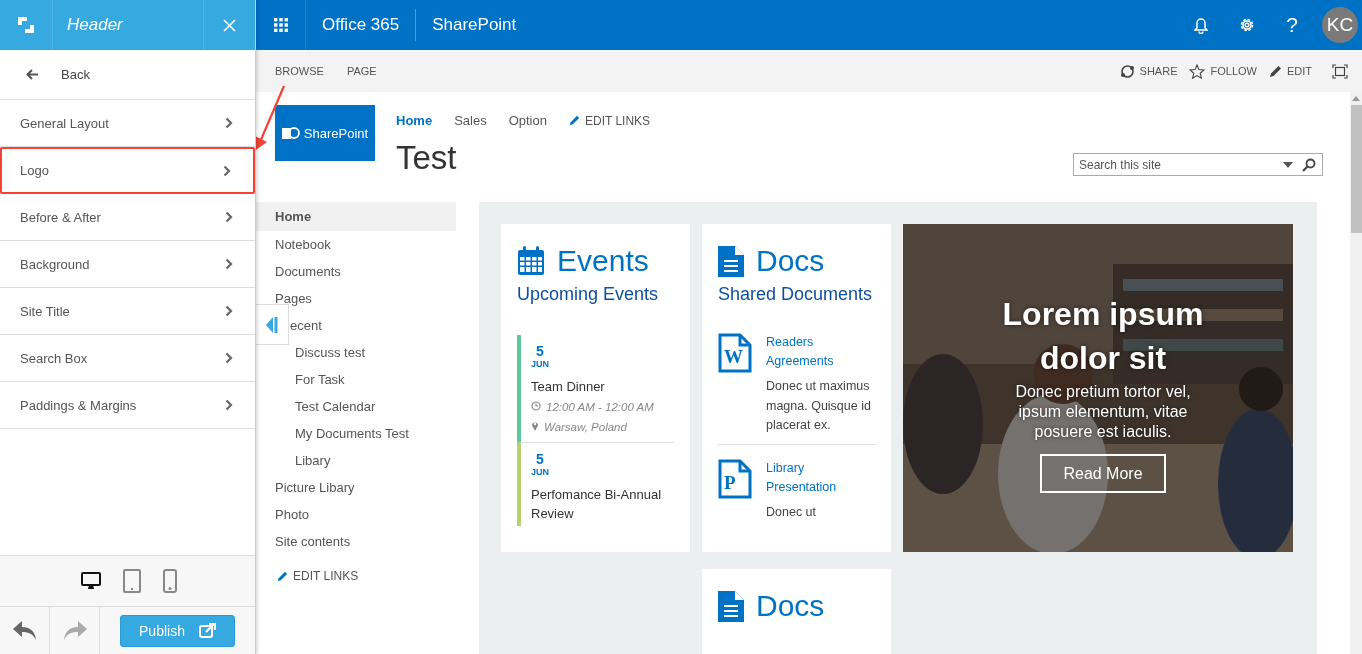 This screenshot has height=654, width=1362. Describe the element at coordinates (735, 353) in the screenshot. I see `file-icon: W` at that location.